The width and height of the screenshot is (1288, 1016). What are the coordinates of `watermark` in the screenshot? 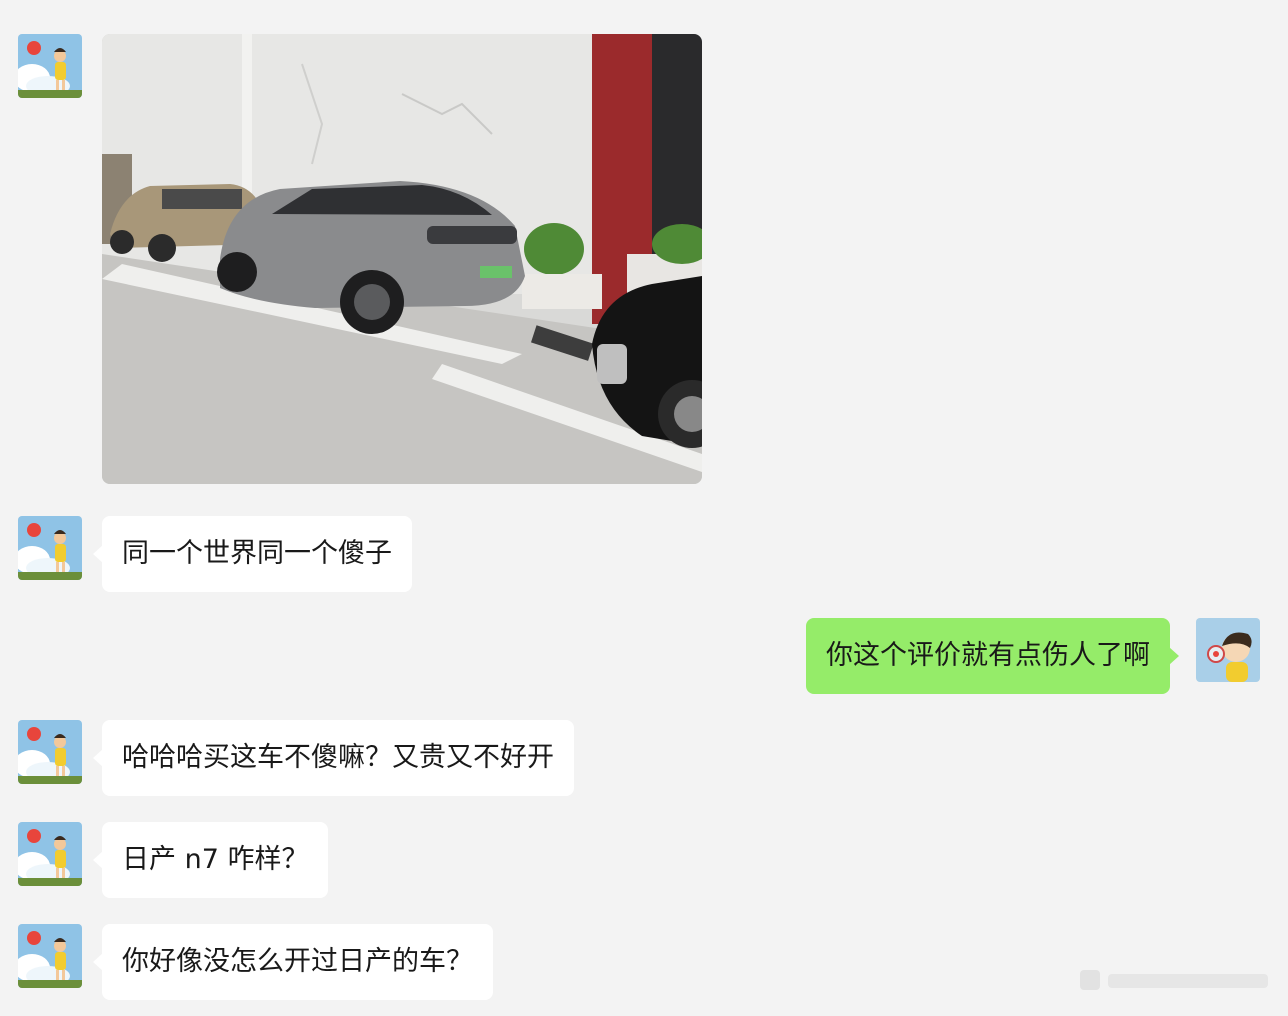 It's located at (1174, 980).